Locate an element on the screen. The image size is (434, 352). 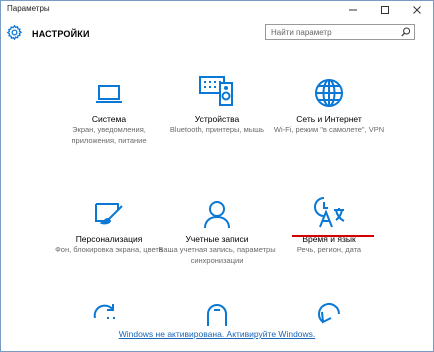
maximize-icon is located at coordinates (385, 10).